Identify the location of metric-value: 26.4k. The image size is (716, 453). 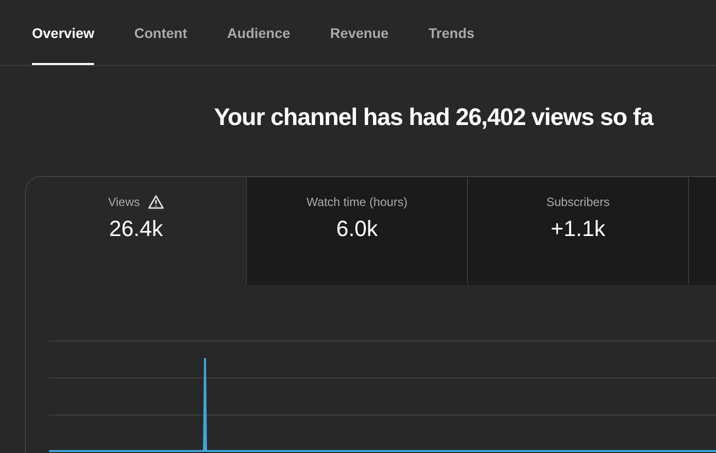
(136, 229).